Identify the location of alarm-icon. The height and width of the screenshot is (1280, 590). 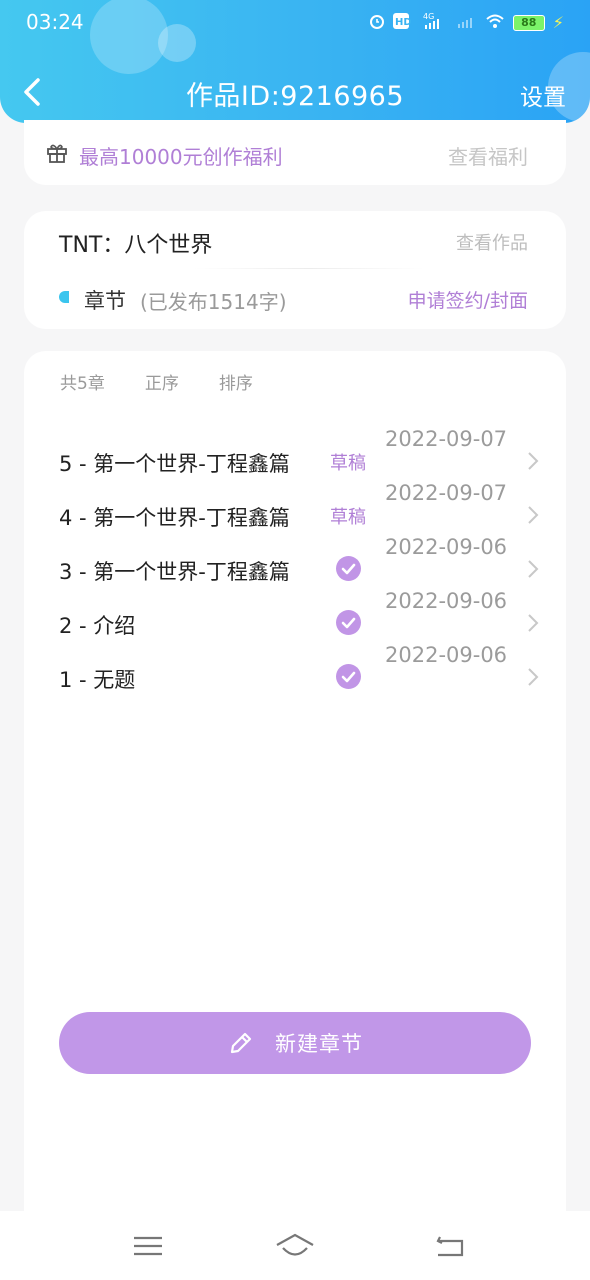
(377, 22).